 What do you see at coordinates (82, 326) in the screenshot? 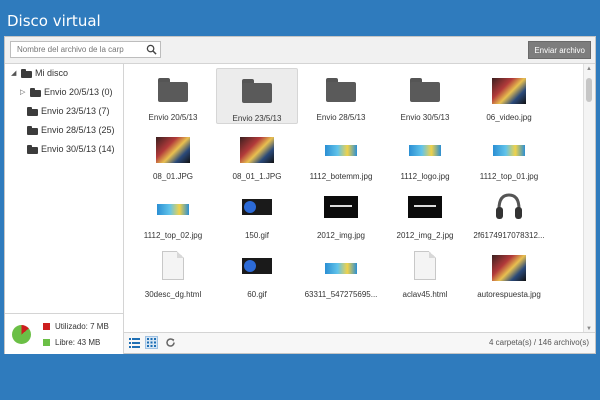
I see `used-label: Utilizado: 7 MB` at bounding box center [82, 326].